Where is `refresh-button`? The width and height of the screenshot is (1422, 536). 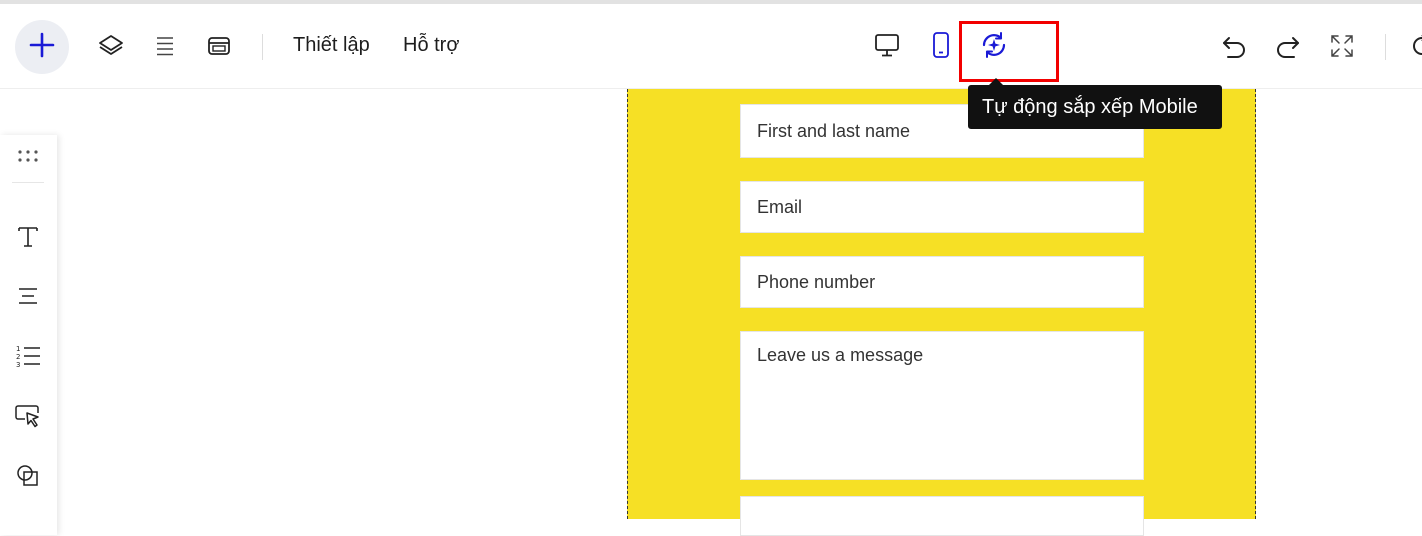
refresh-button is located at coordinates (1416, 48).